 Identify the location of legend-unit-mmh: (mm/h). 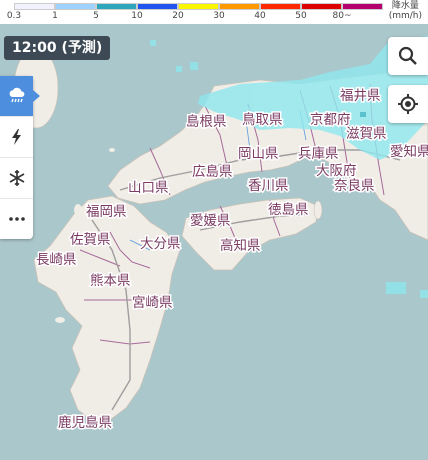
(405, 16).